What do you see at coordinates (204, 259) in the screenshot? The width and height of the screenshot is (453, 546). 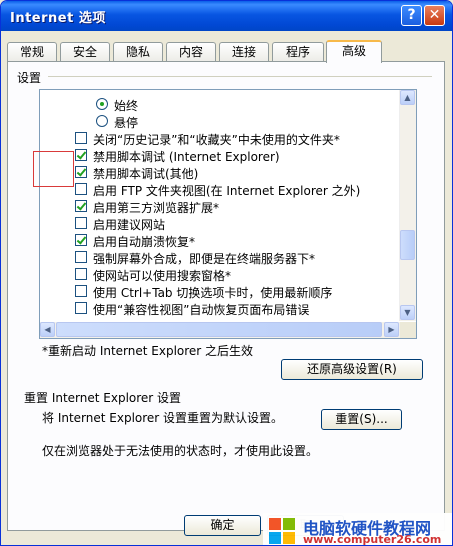 I see `list-item-label: 强制屏幕外合成，即便是在终端服务器下*` at bounding box center [204, 259].